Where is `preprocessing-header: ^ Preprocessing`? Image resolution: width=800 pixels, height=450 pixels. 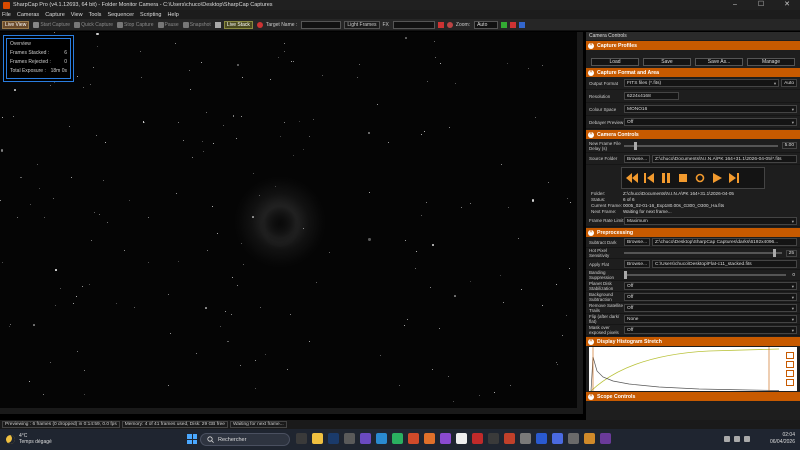
preprocessing-header: ^ Preprocessing is located at coordinates (693, 232).